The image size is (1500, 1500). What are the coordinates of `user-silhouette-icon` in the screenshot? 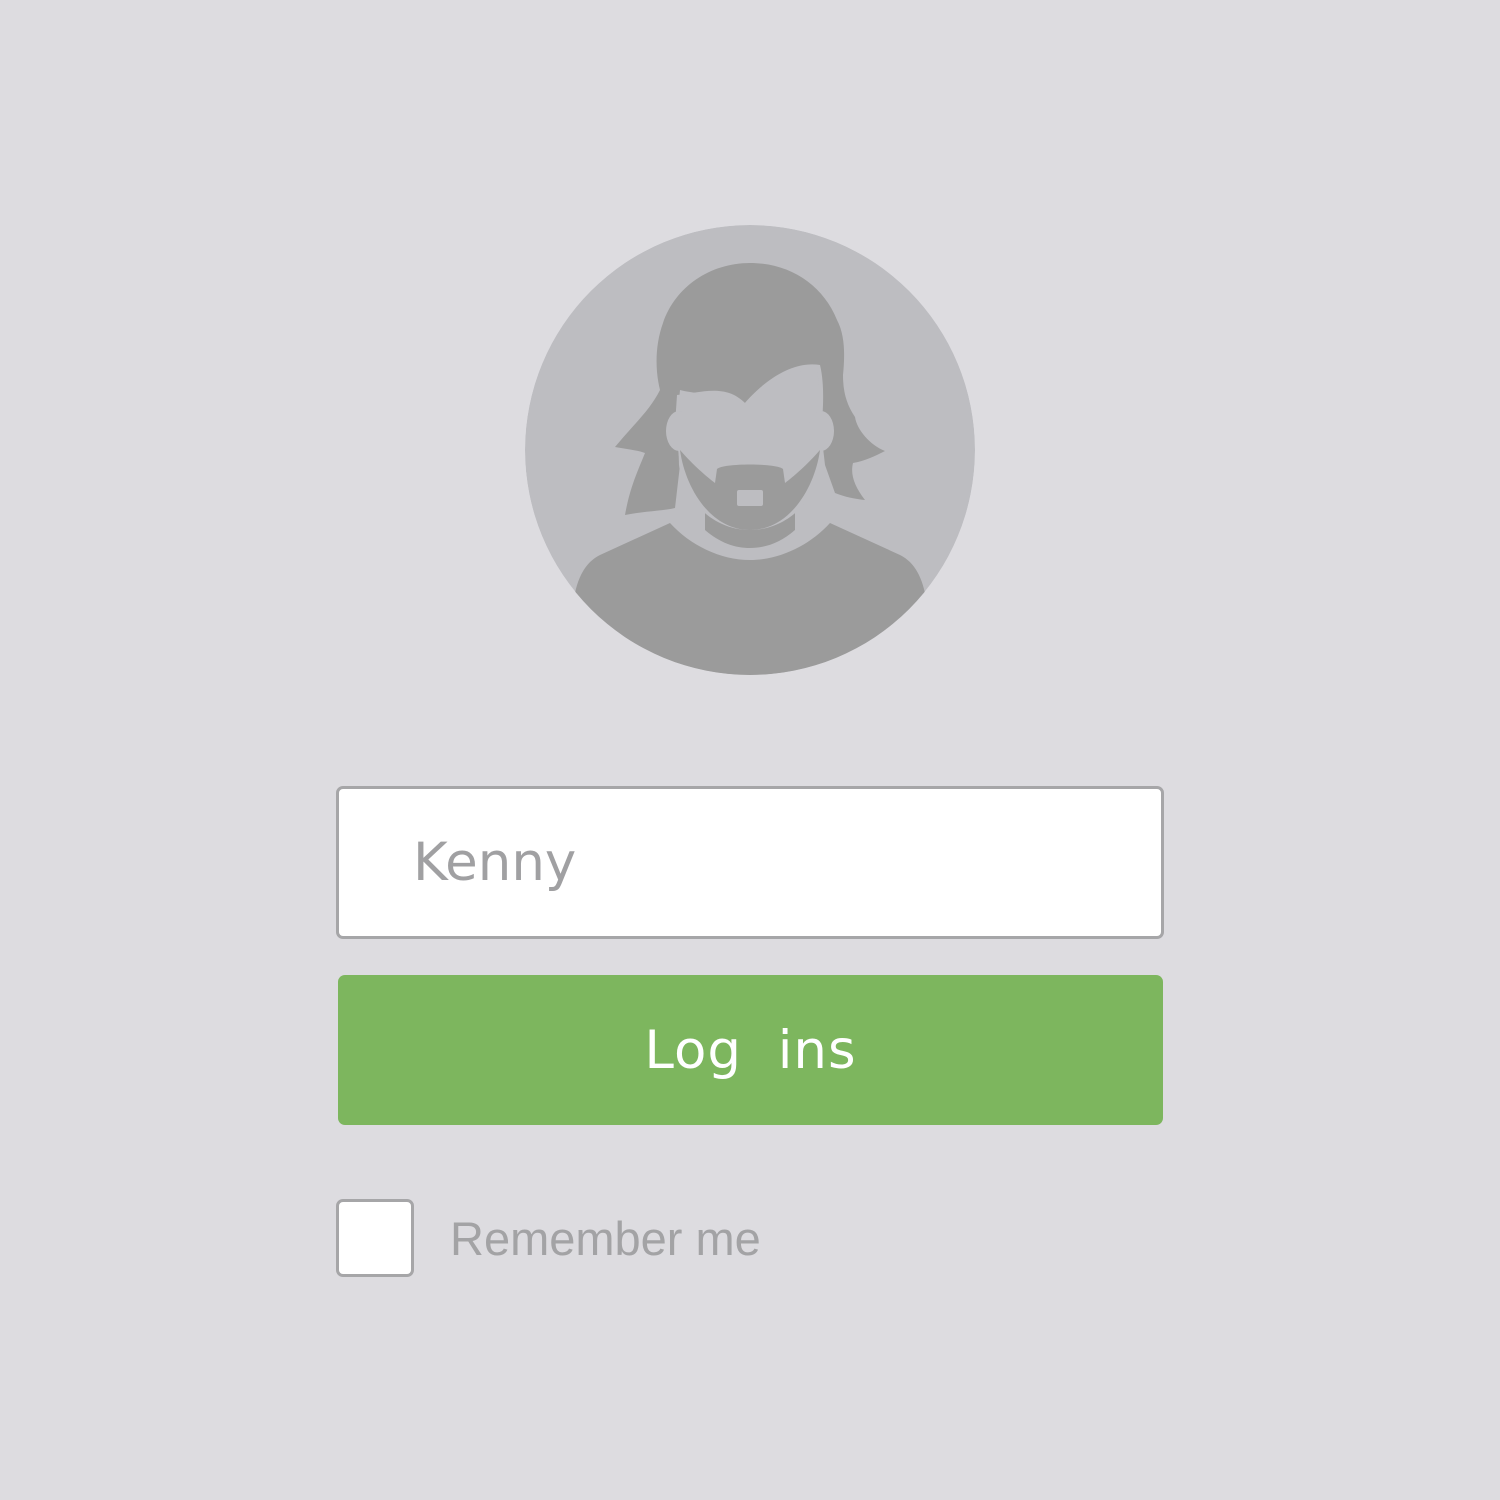 It's located at (750, 450).